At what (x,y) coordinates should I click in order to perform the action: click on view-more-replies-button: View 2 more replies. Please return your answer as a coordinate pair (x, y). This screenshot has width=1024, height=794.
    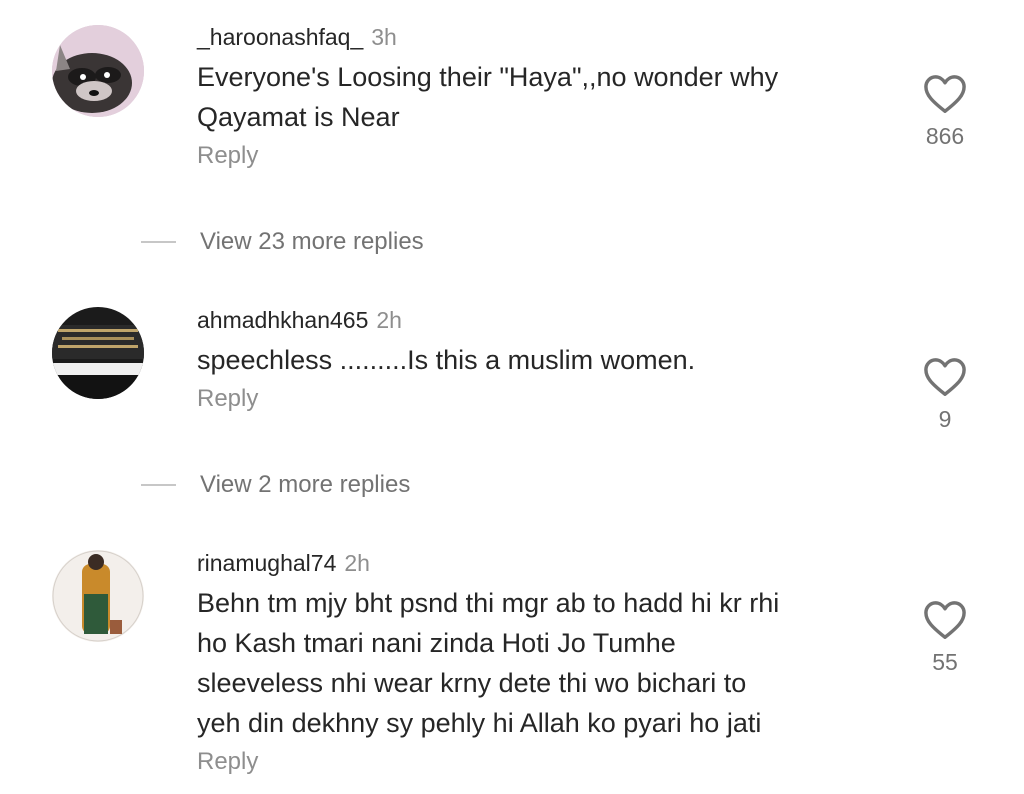
    Looking at the image, I should click on (275, 485).